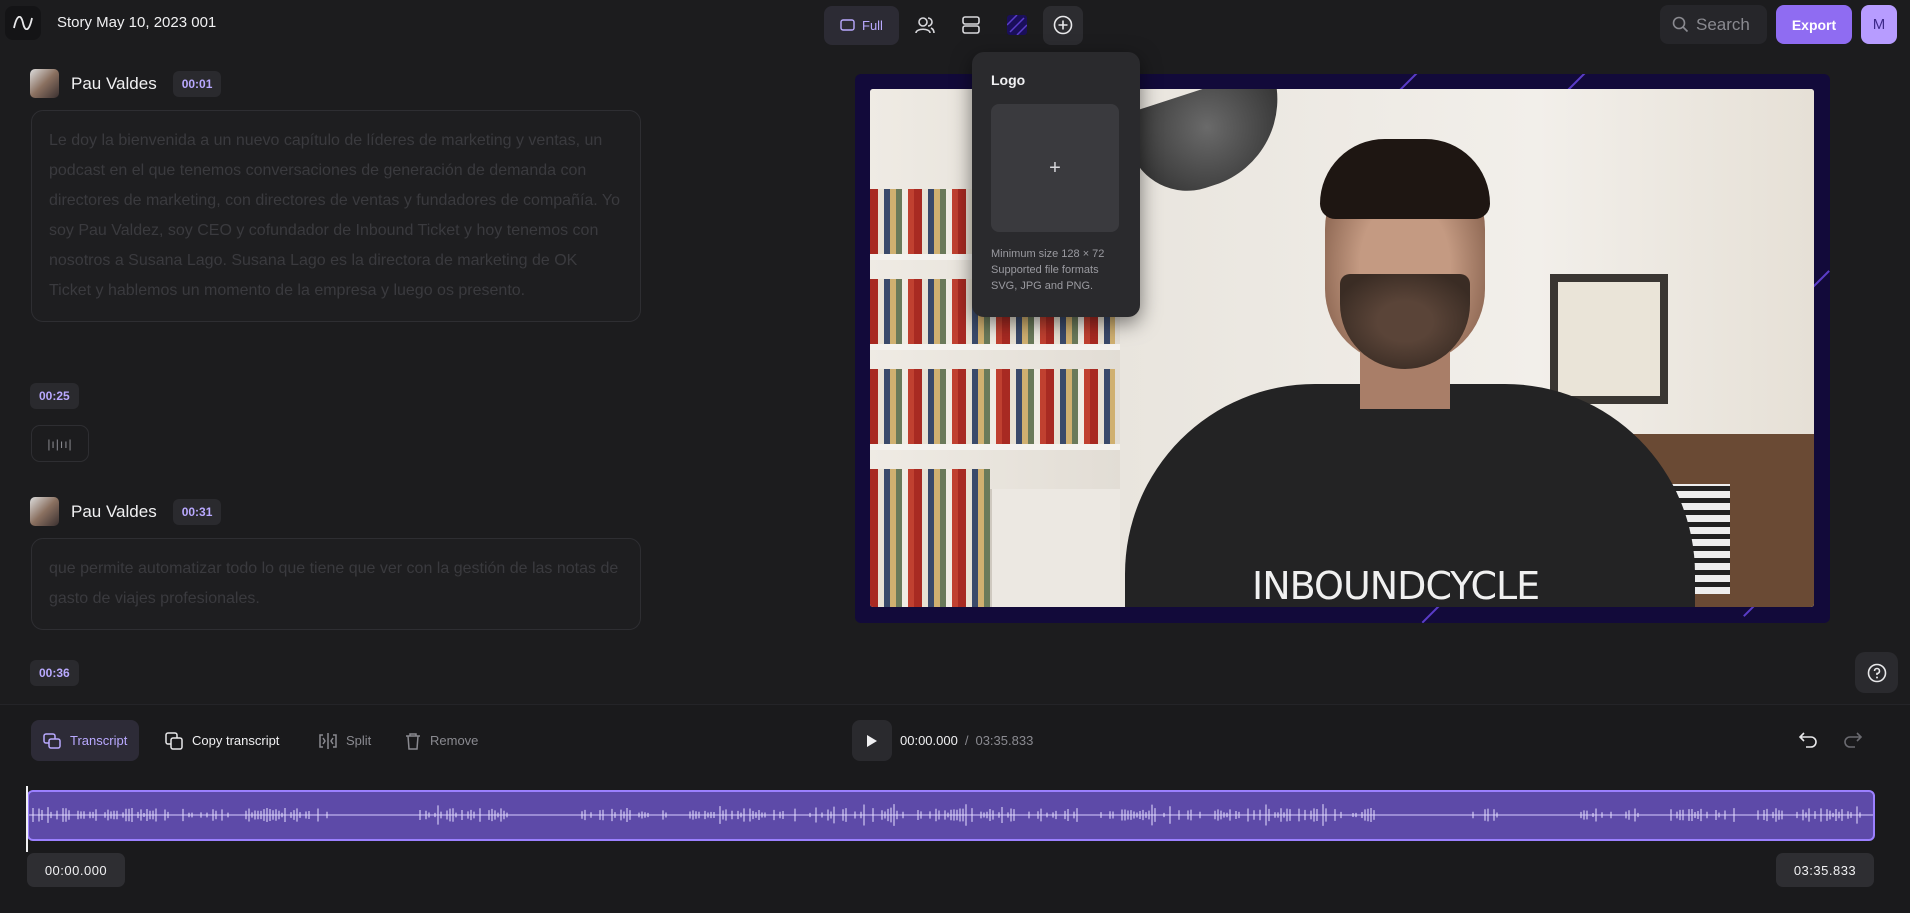 The width and height of the screenshot is (1910, 913). I want to click on app-logo-button, so click(23, 23).